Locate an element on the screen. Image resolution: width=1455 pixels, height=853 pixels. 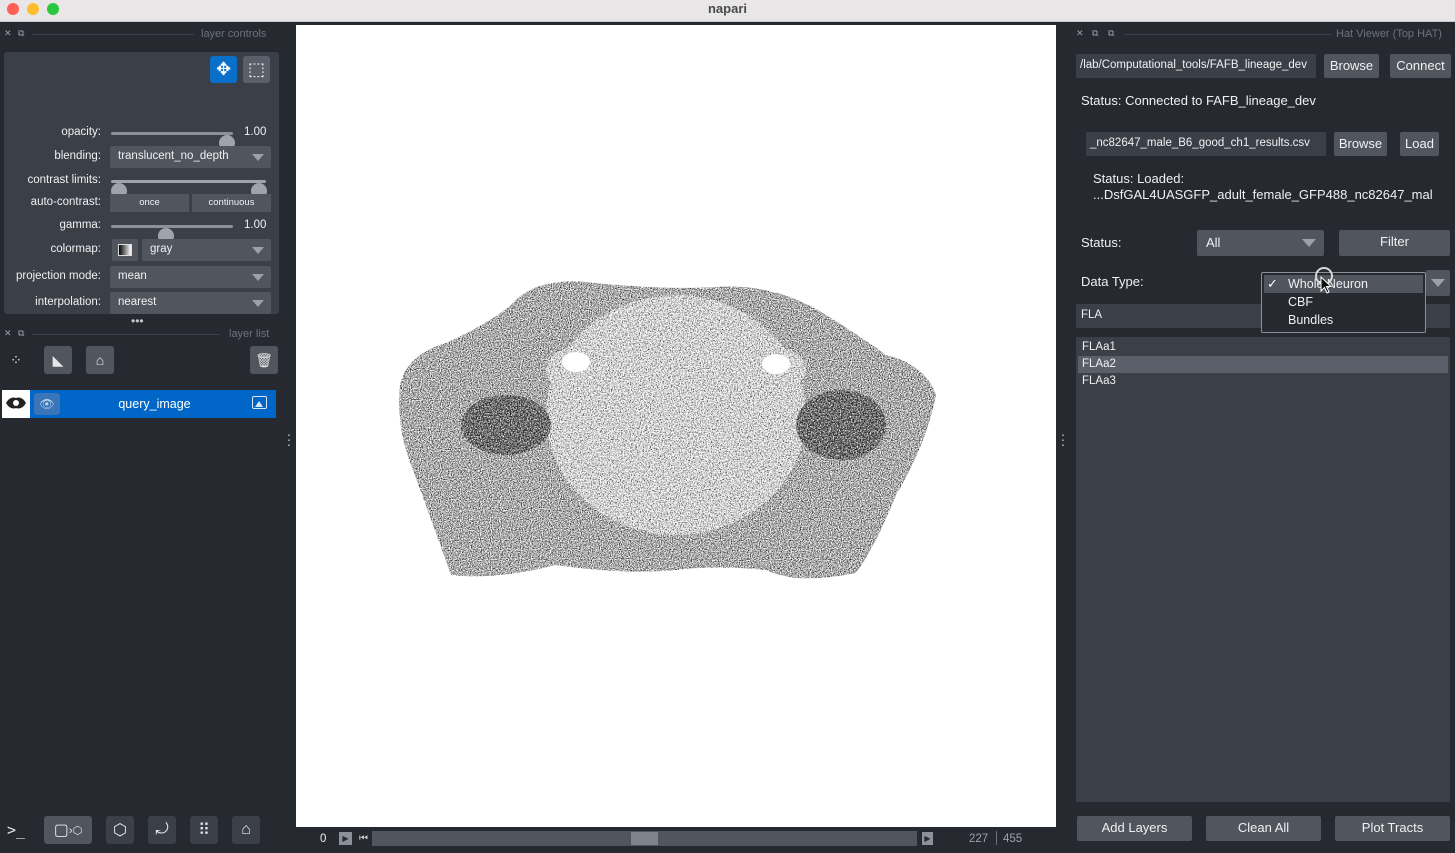
auto-contrast-continuous-button: continuous is located at coordinates (231, 203).